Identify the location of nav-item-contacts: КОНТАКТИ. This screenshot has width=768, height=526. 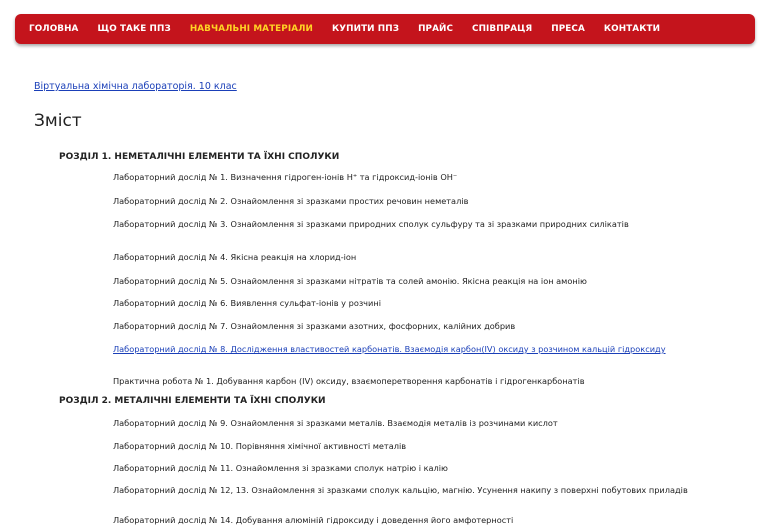
(632, 29).